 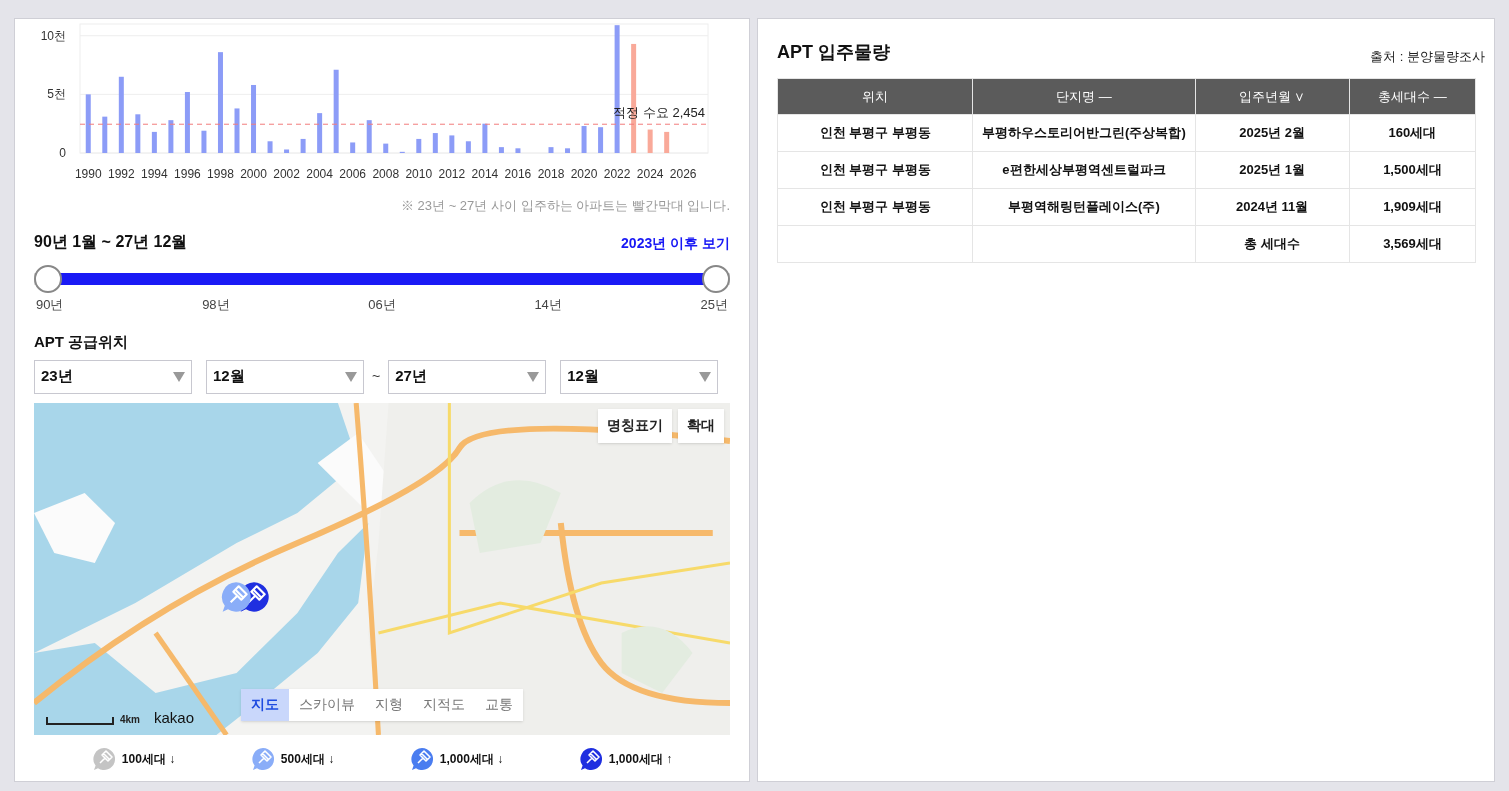 What do you see at coordinates (62, 153) in the screenshot?
I see `axis-label: 0` at bounding box center [62, 153].